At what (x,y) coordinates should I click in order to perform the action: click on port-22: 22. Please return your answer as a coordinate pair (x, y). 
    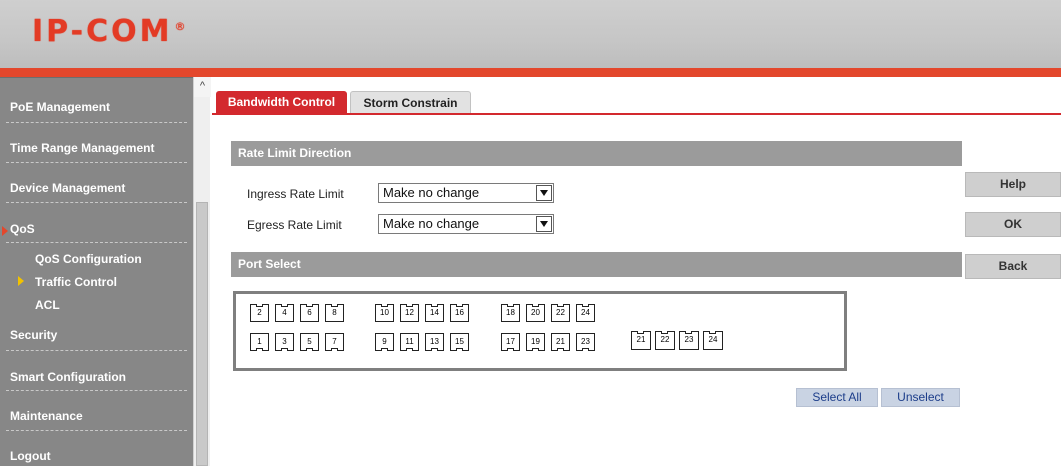
    Looking at the image, I should click on (560, 313).